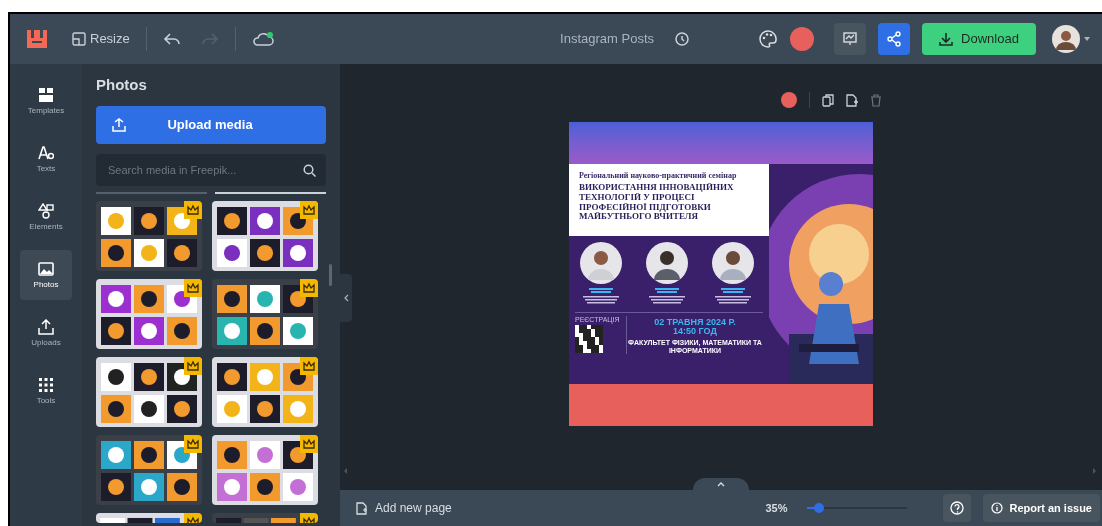 This screenshot has height=526, width=1102. I want to click on download-button: Download, so click(979, 39).